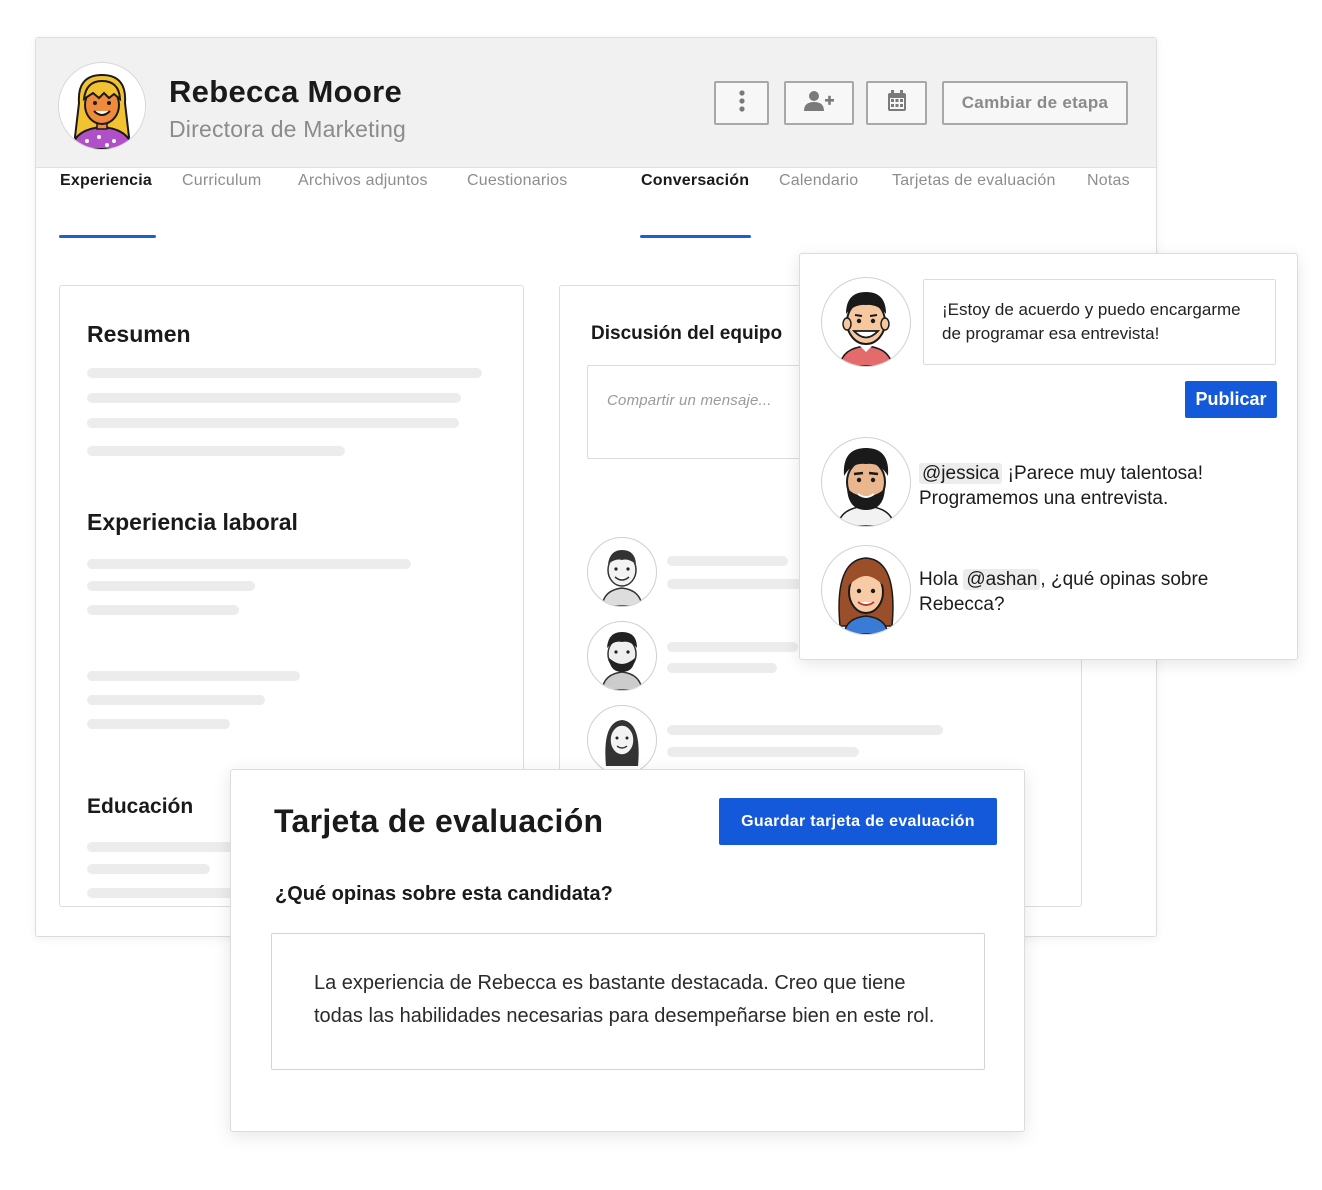 The height and width of the screenshot is (1190, 1322). I want to click on tab-conversacion-underline, so click(695, 236).